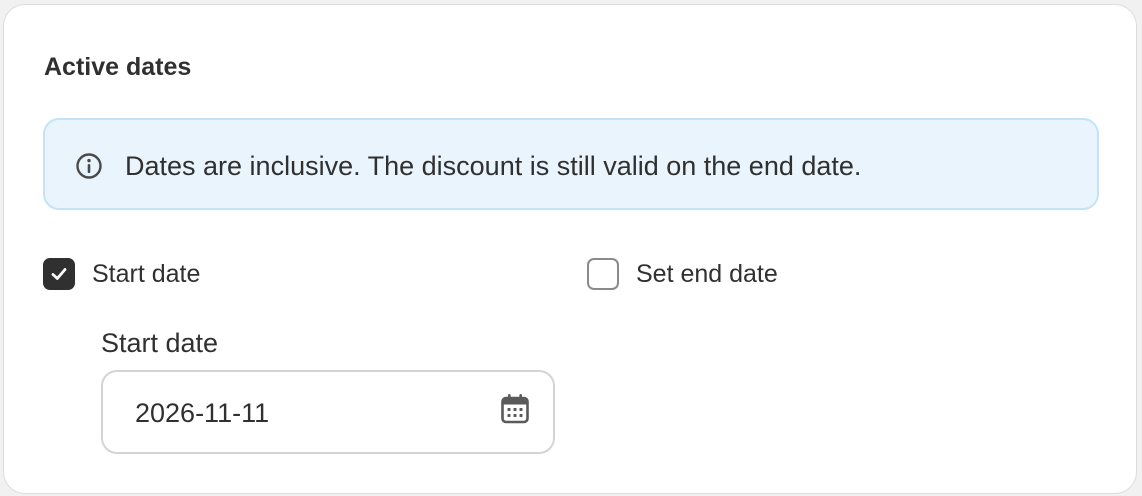 The image size is (1142, 496). What do you see at coordinates (118, 67) in the screenshot?
I see `section-title: Active dates` at bounding box center [118, 67].